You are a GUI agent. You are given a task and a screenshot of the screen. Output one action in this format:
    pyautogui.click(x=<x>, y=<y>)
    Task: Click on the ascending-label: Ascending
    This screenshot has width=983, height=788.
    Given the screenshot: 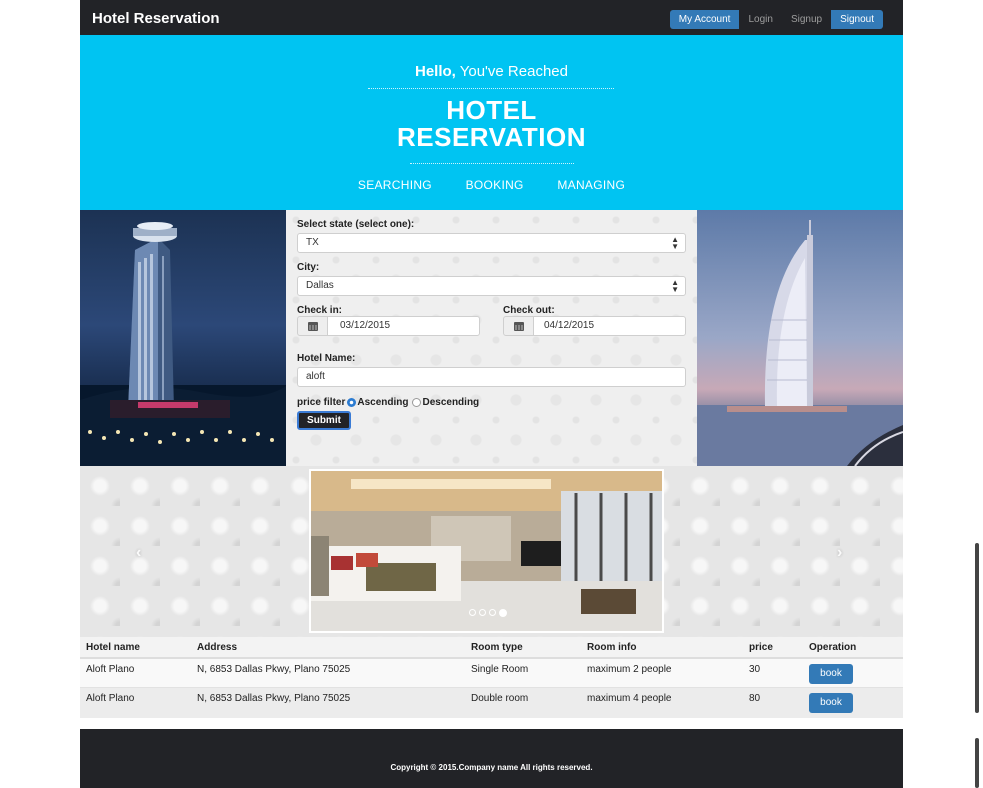 What is the action you would take?
    pyautogui.click(x=382, y=402)
    